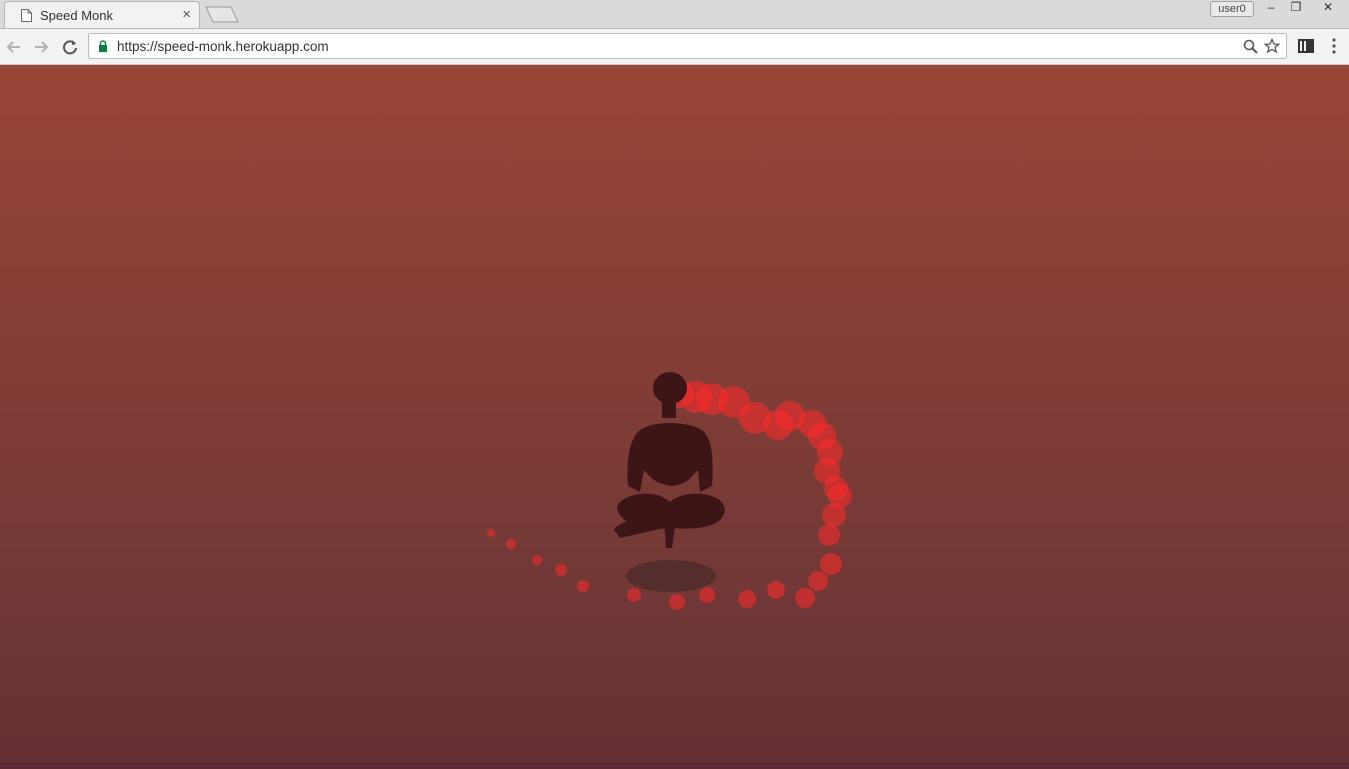 This screenshot has width=1349, height=769. Describe the element at coordinates (1328, 8) in the screenshot. I see `window-close-button: ✕` at that location.